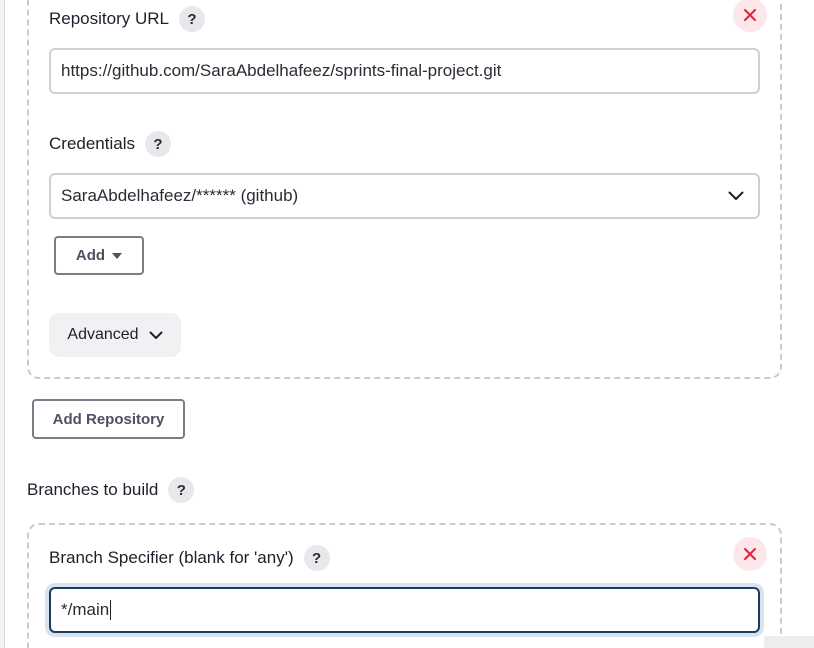 Image resolution: width=814 pixels, height=648 pixels. I want to click on add-credentials-label: Add, so click(90, 255).